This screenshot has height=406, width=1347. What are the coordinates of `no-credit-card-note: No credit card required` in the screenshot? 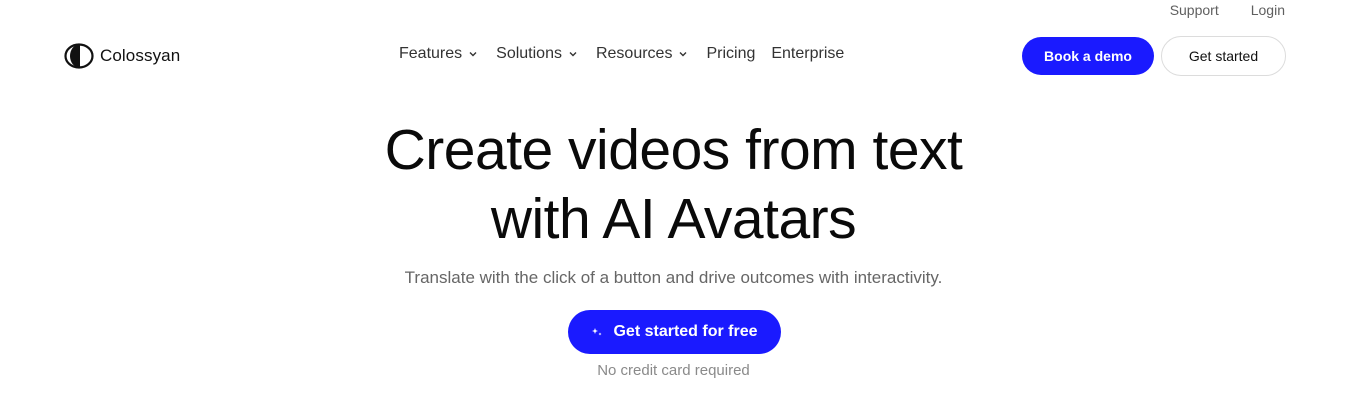 It's located at (673, 370).